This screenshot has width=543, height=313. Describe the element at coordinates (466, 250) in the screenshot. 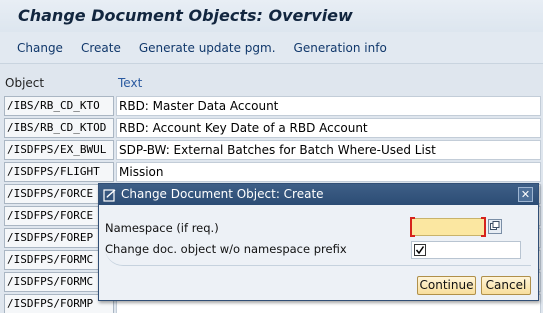

I see `without-prefix-field` at that location.